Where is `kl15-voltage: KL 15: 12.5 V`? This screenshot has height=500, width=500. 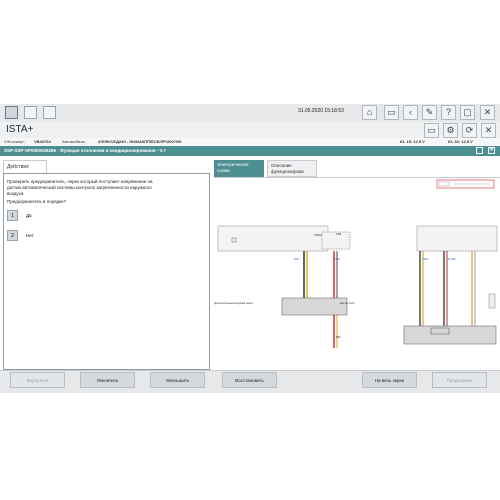
kl15-voltage: KL 15: 12.5 V is located at coordinates (412, 141).